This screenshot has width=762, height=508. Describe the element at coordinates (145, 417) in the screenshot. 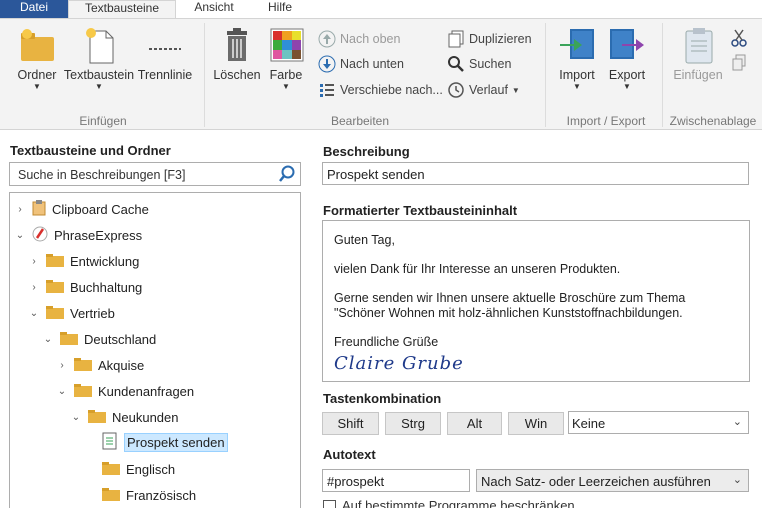

I see `tree-item-label: Neukunden` at that location.